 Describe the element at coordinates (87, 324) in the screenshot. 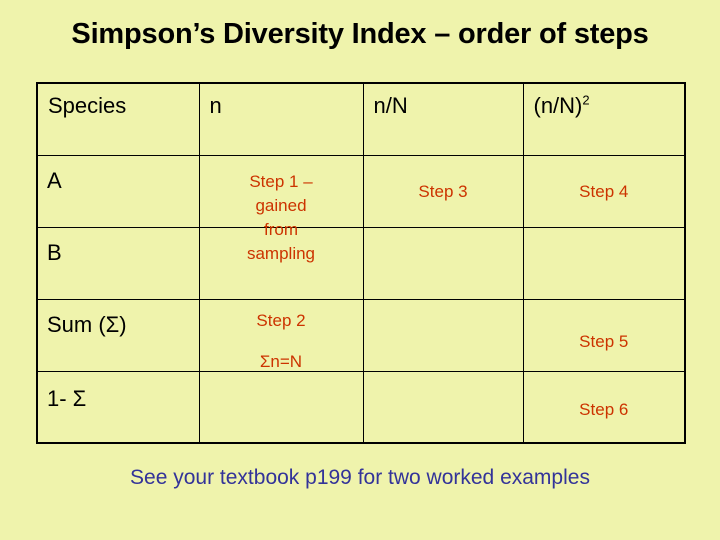

I see `row-label-sum: Sum (Σ)` at that location.